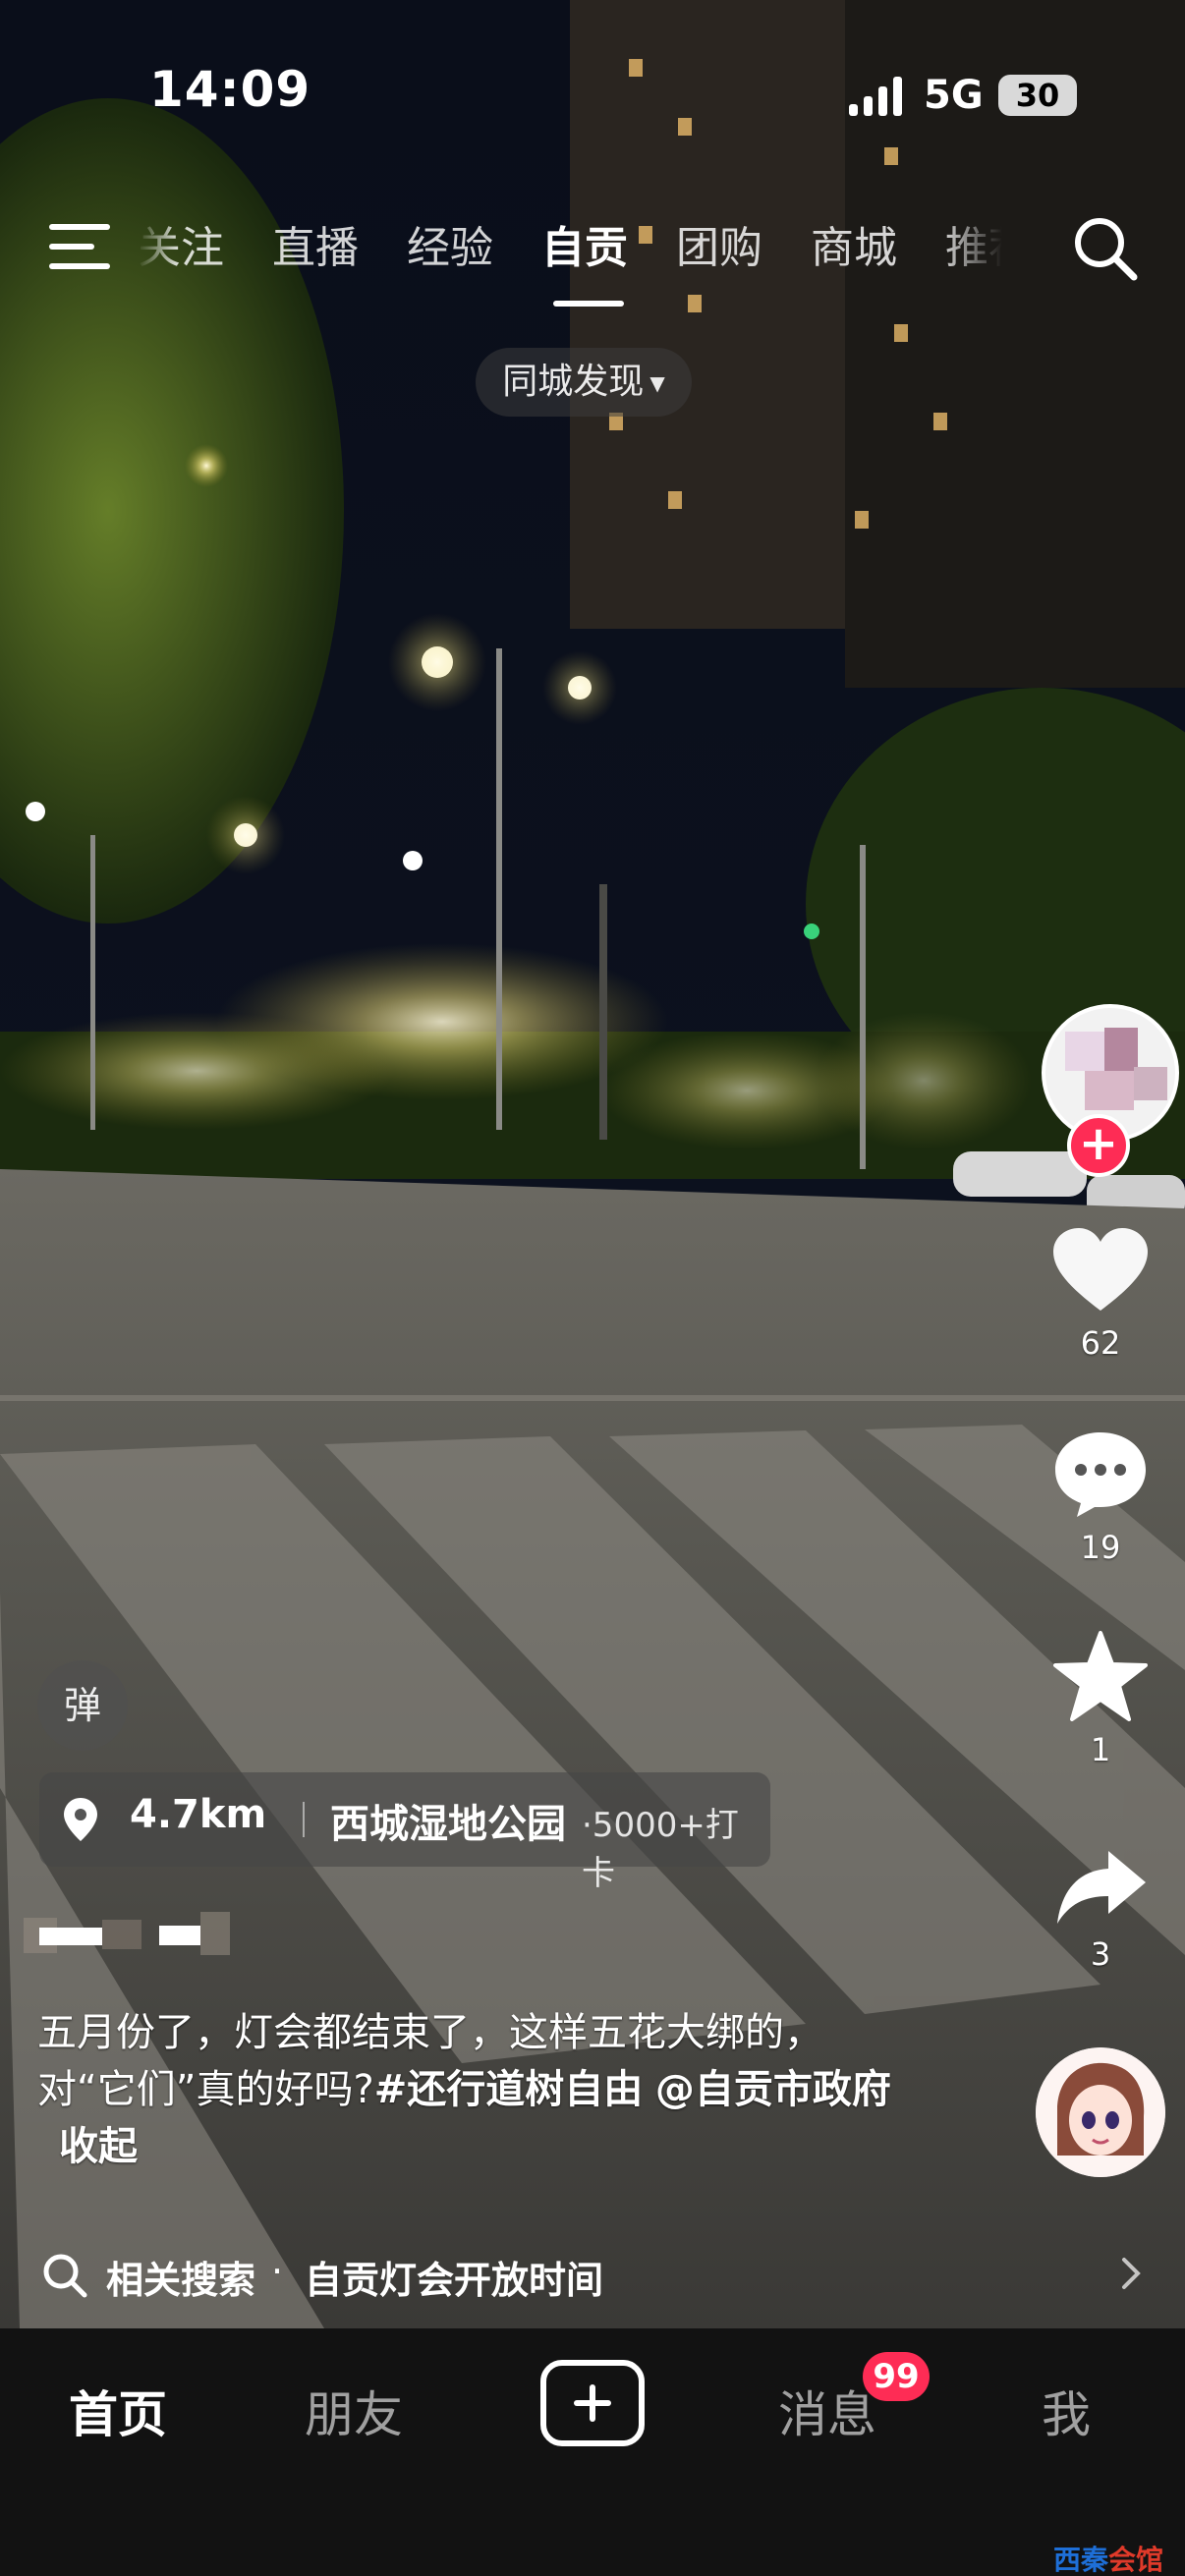  What do you see at coordinates (181, 2280) in the screenshot?
I see `related-search-label: 相关搜索` at bounding box center [181, 2280].